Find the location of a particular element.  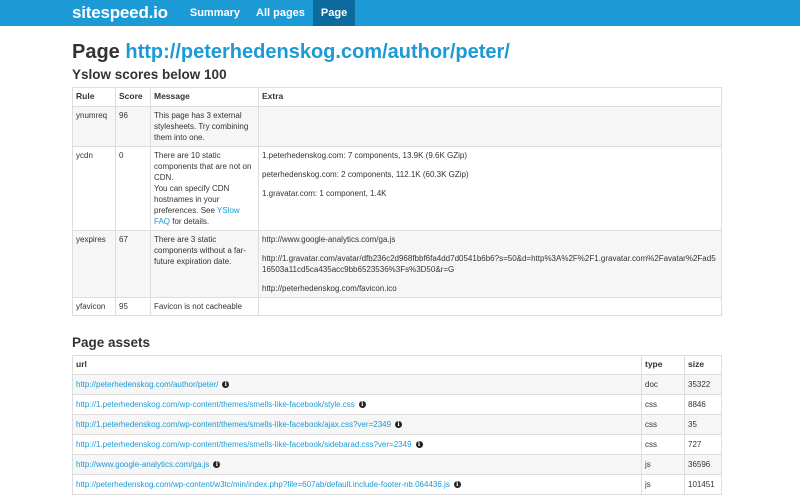

extra-line: 1.gravatar.com: 1 component, 1.4K is located at coordinates (324, 193).